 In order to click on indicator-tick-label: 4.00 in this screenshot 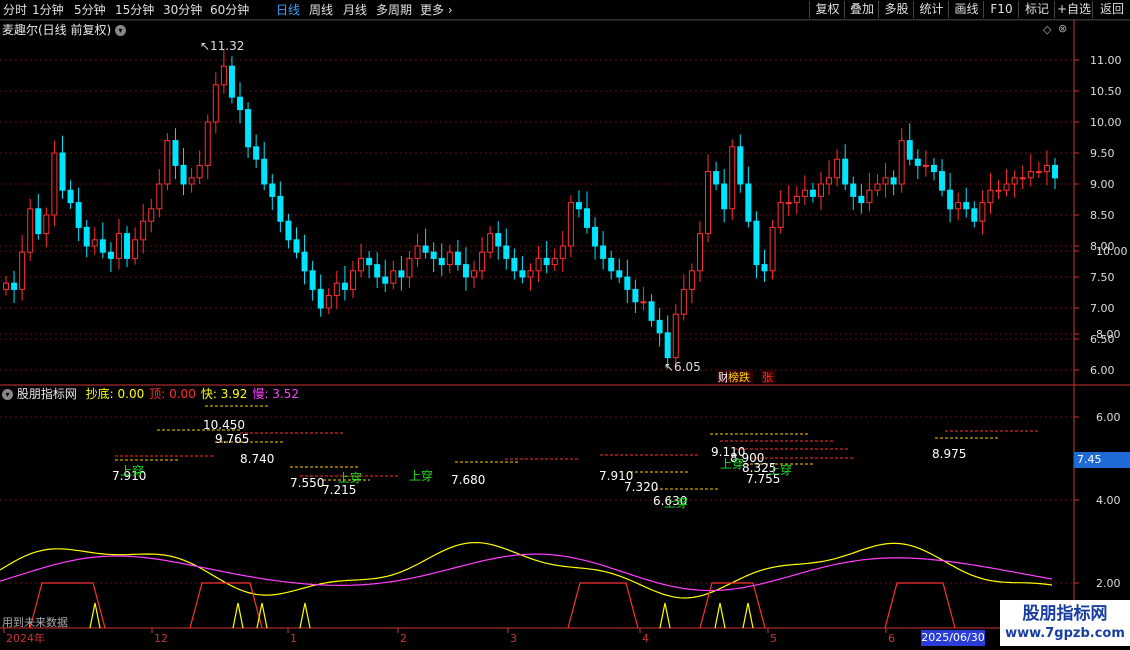, I will do `click(1108, 500)`.